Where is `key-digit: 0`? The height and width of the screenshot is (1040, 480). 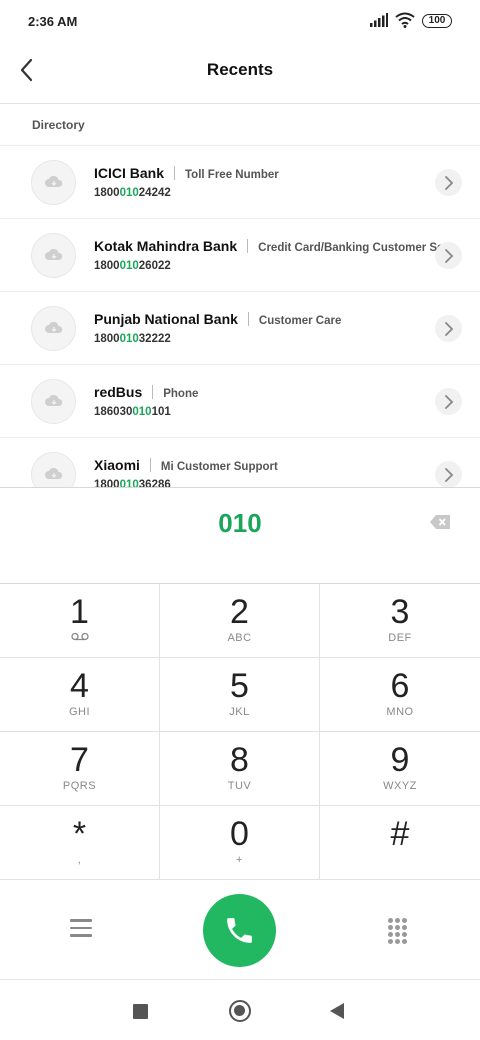 key-digit: 0 is located at coordinates (239, 834).